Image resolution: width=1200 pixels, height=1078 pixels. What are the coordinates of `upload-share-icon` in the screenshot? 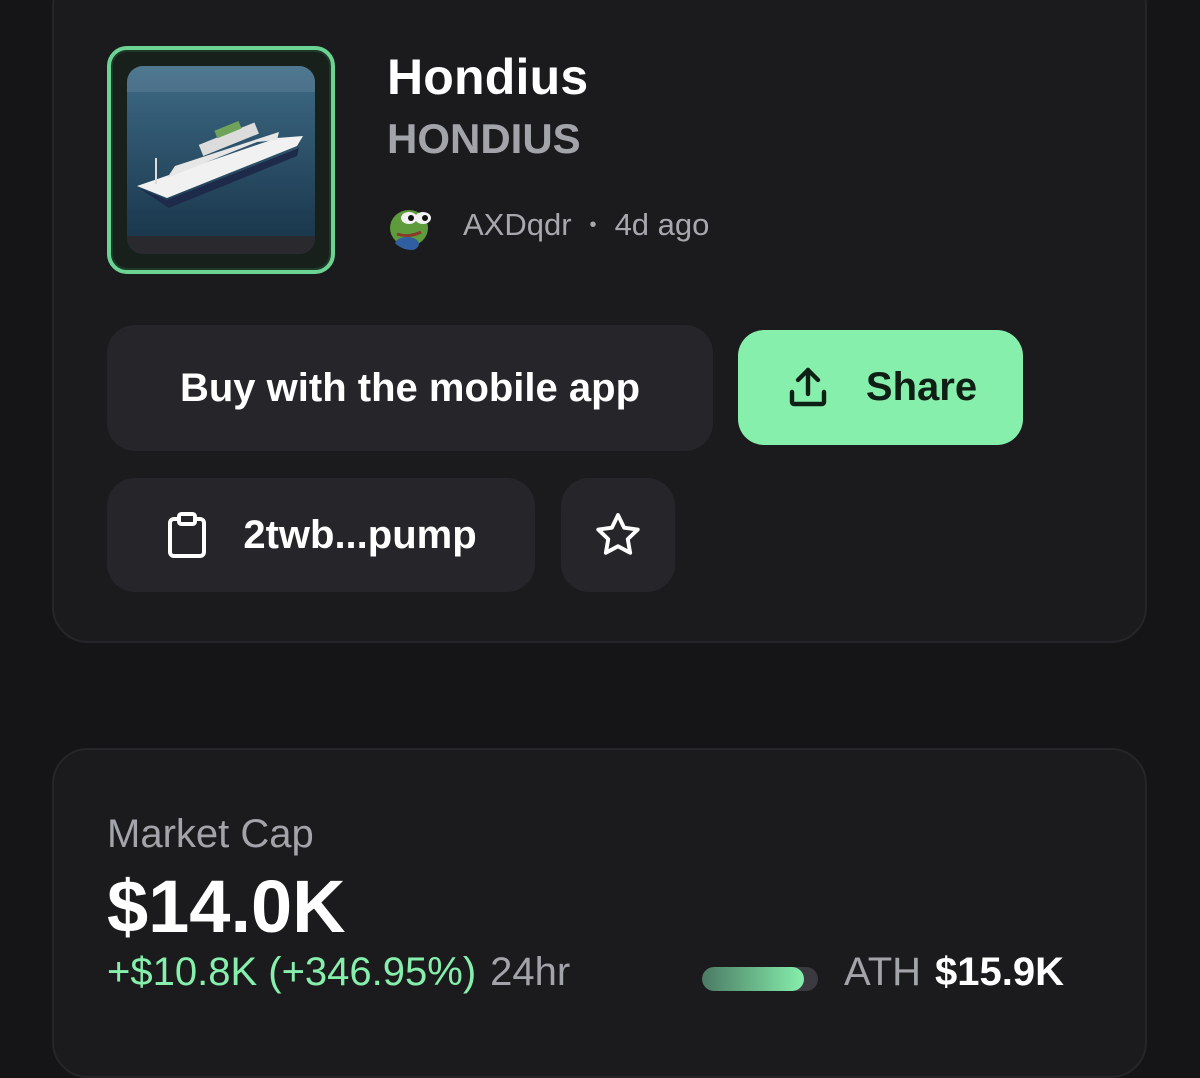 It's located at (808, 386).